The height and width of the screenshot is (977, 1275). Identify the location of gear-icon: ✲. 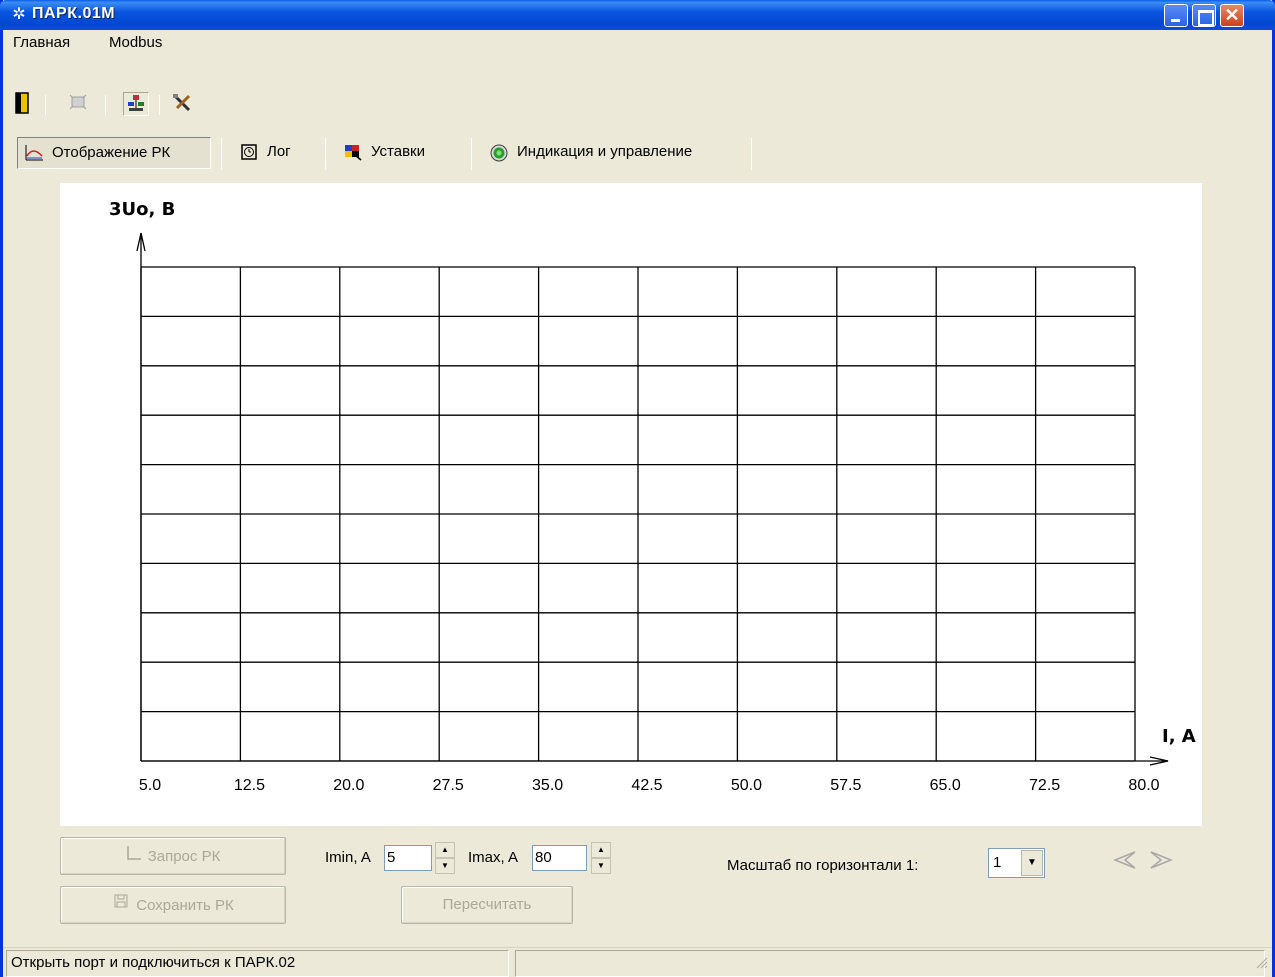
(19, 14).